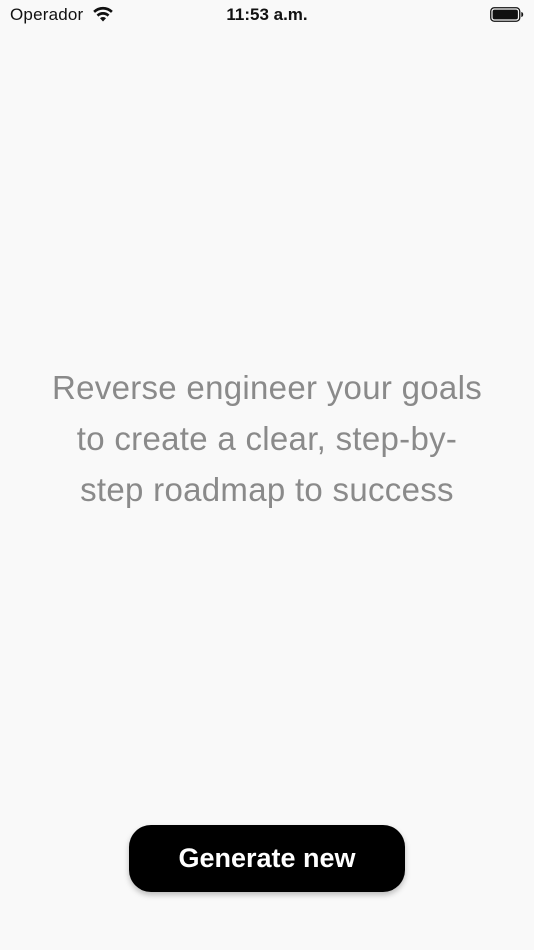 This screenshot has width=534, height=950. What do you see at coordinates (507, 14) in the screenshot?
I see `battery-icon` at bounding box center [507, 14].